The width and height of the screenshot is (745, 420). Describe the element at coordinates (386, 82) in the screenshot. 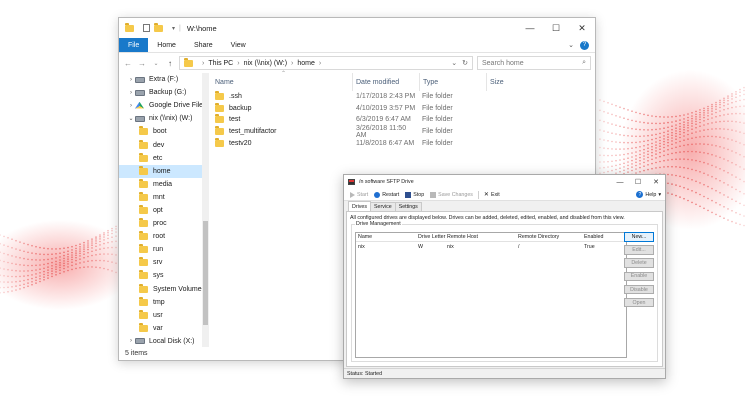

I see `column-header-date: Date modified` at that location.